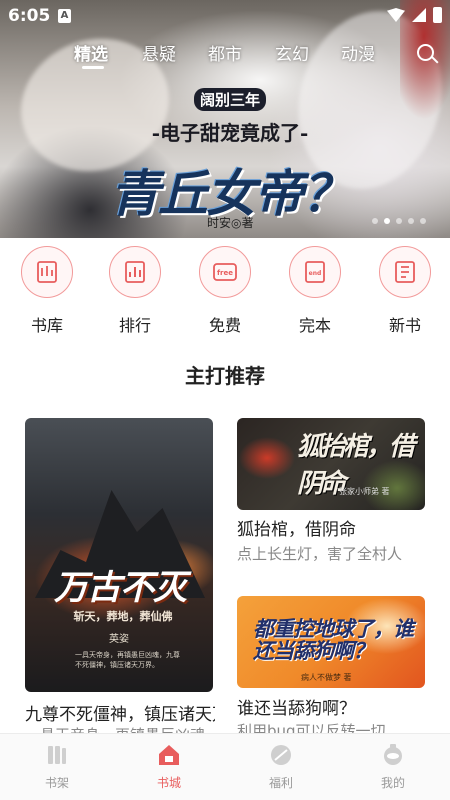  Describe the element at coordinates (364, 491) in the screenshot. I see `cover-author: 张家小师弟 著` at that location.